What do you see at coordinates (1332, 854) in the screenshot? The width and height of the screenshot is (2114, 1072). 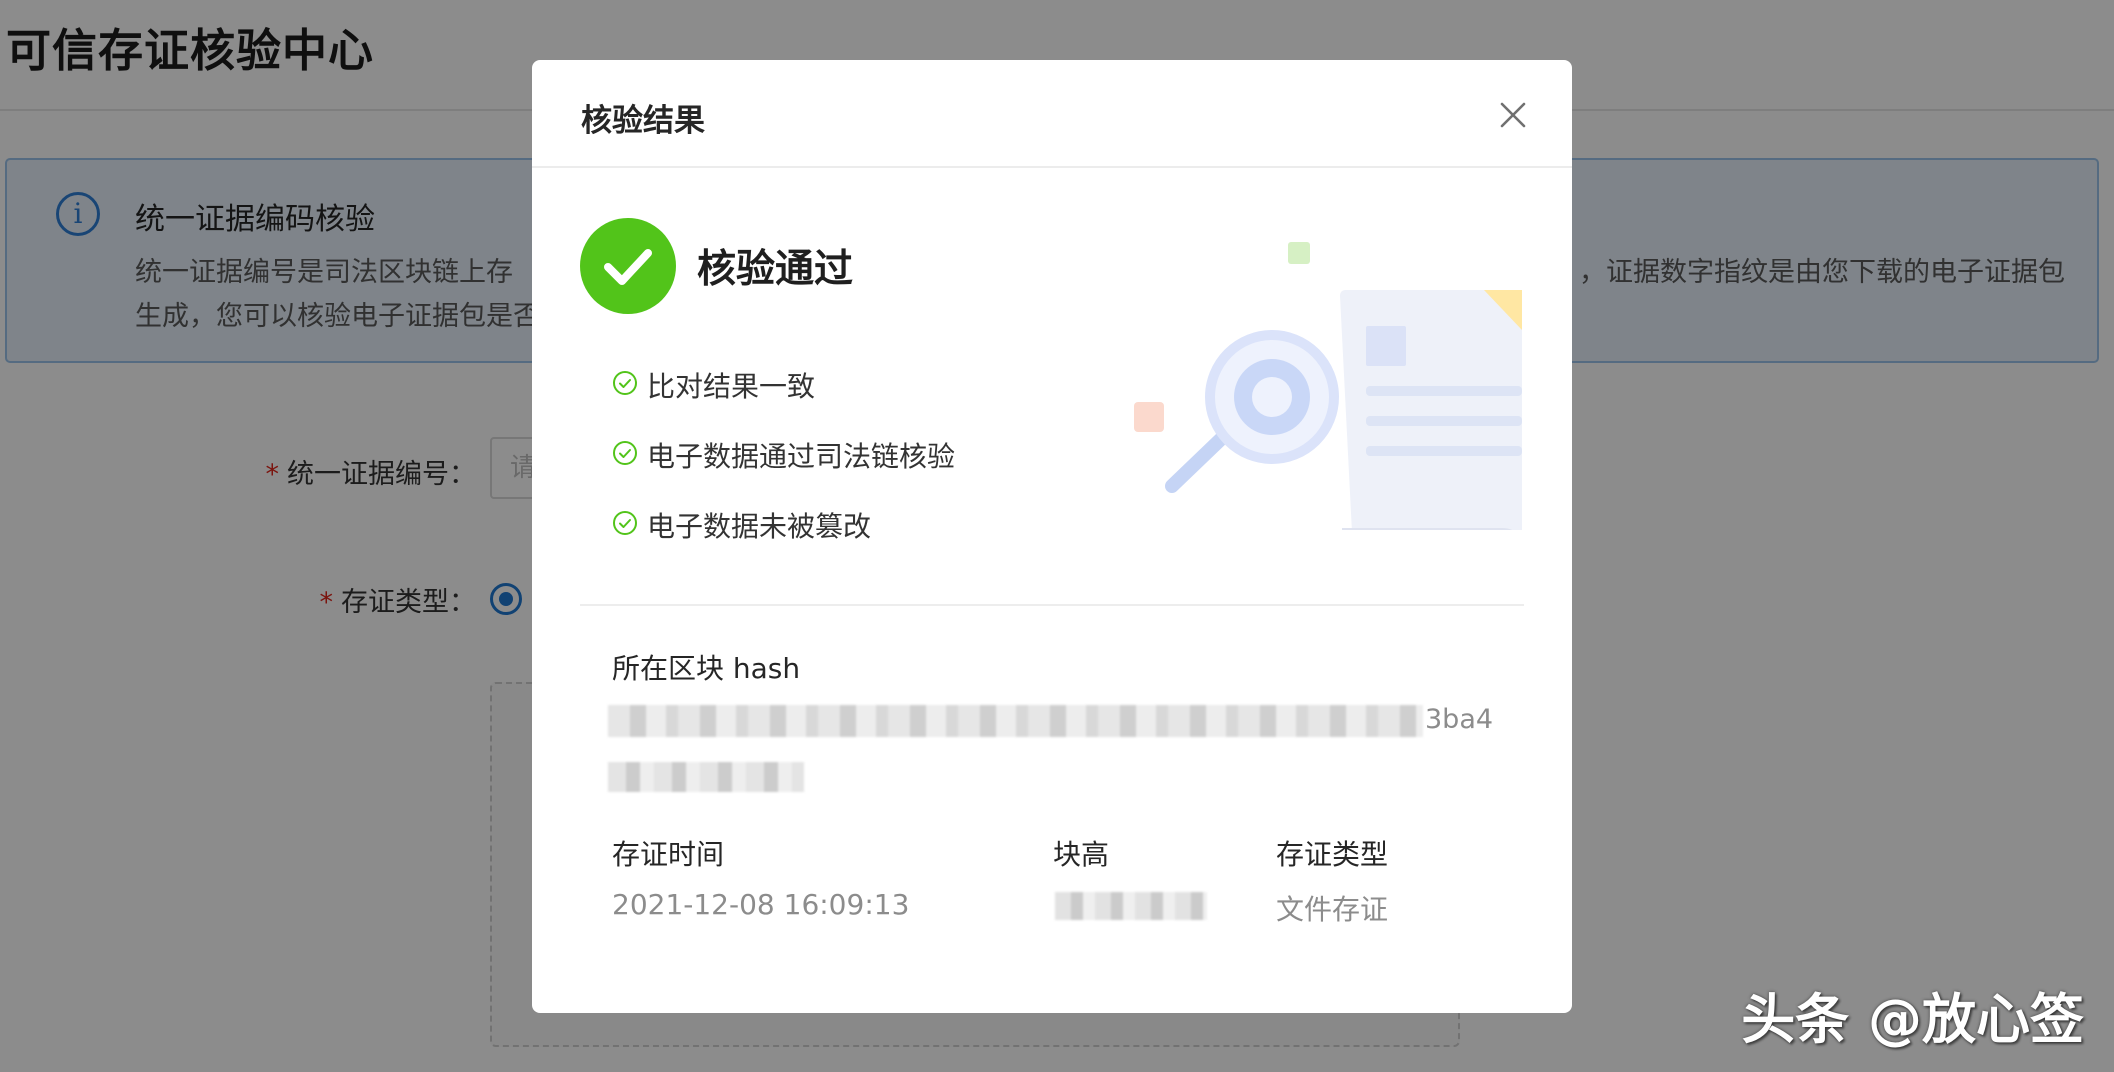 I see `deposit-type-result-label: 存证类型` at bounding box center [1332, 854].